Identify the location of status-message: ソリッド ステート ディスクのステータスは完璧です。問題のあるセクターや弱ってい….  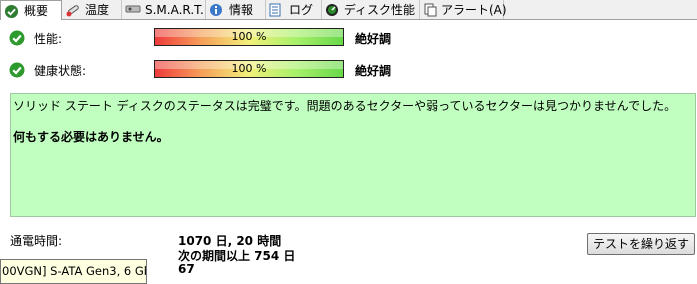
(345, 106).